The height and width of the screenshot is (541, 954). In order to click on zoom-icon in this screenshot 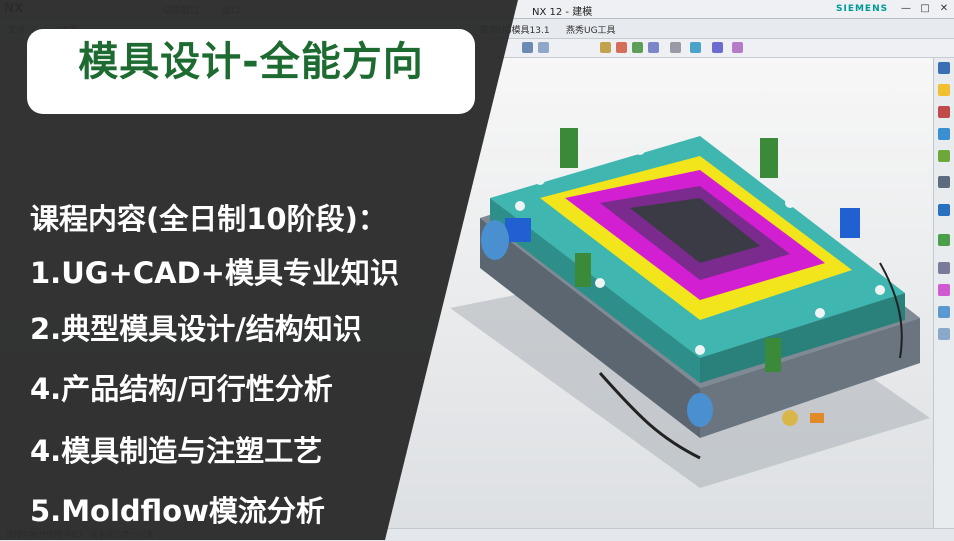, I will do `click(621, 47)`.